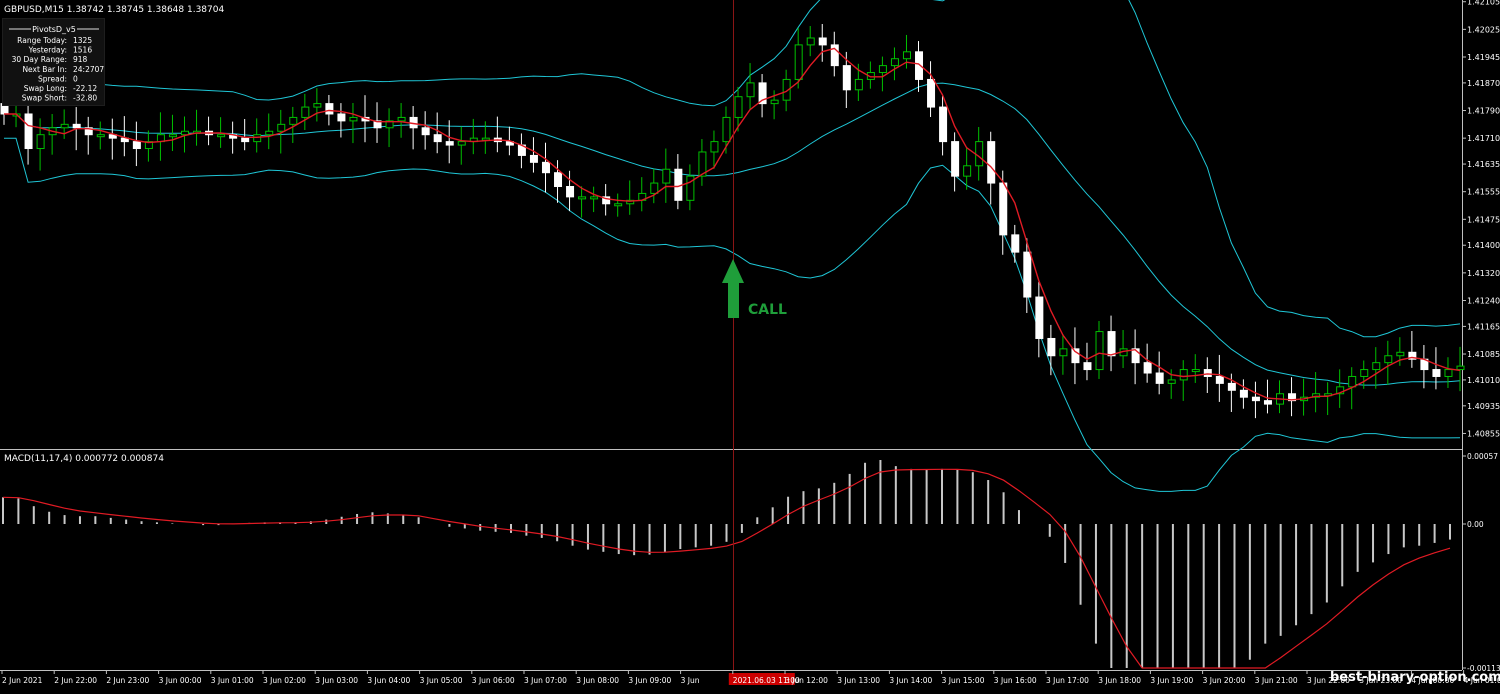 The height and width of the screenshot is (694, 1500). I want to click on pivot-label: Spread:, so click(52, 78).